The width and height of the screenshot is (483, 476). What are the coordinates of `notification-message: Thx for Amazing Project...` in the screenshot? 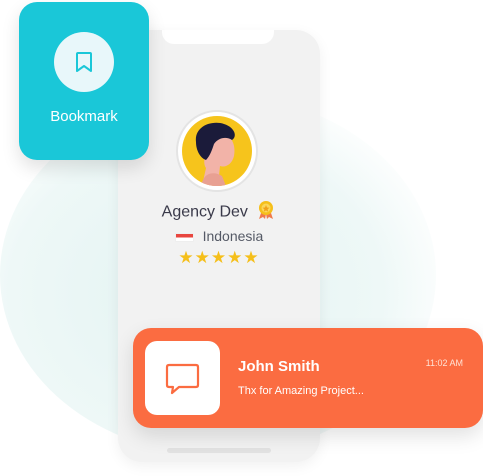 It's located at (301, 391).